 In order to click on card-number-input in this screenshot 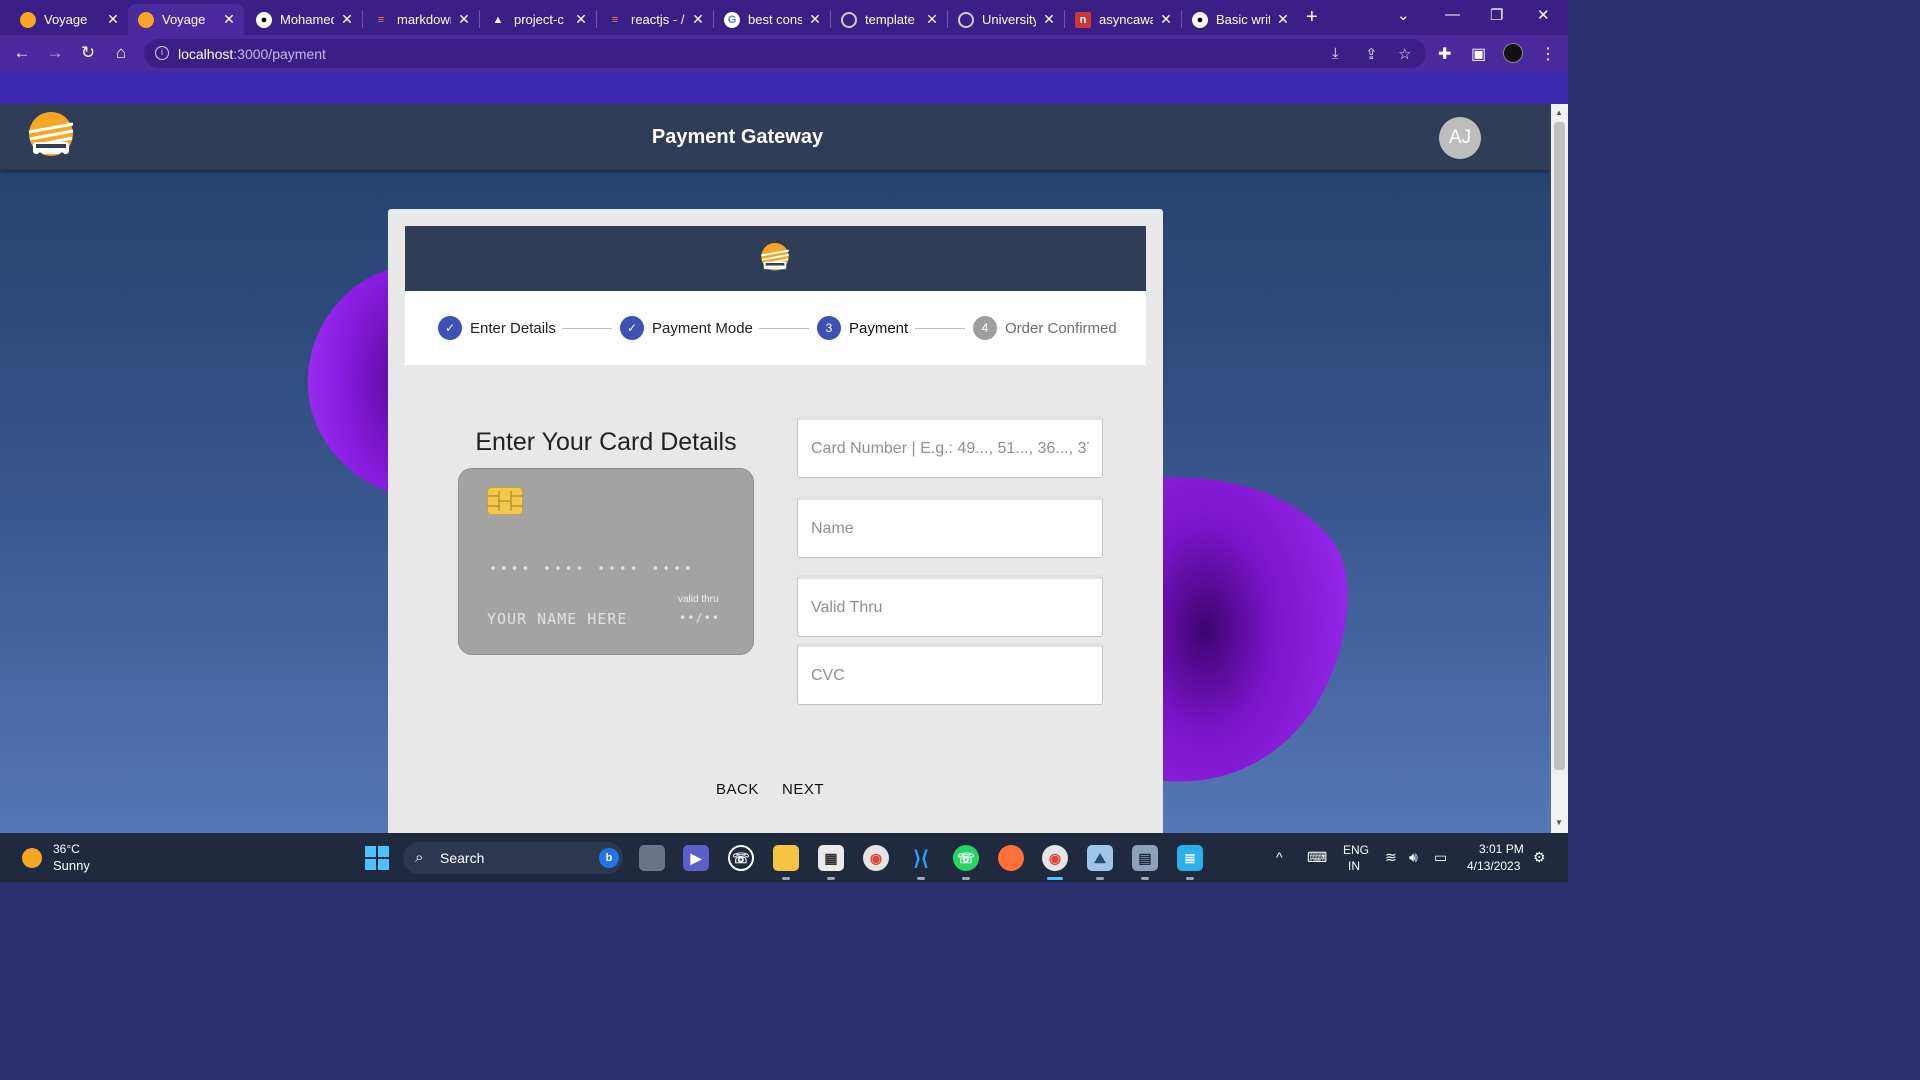, I will do `click(950, 448)`.